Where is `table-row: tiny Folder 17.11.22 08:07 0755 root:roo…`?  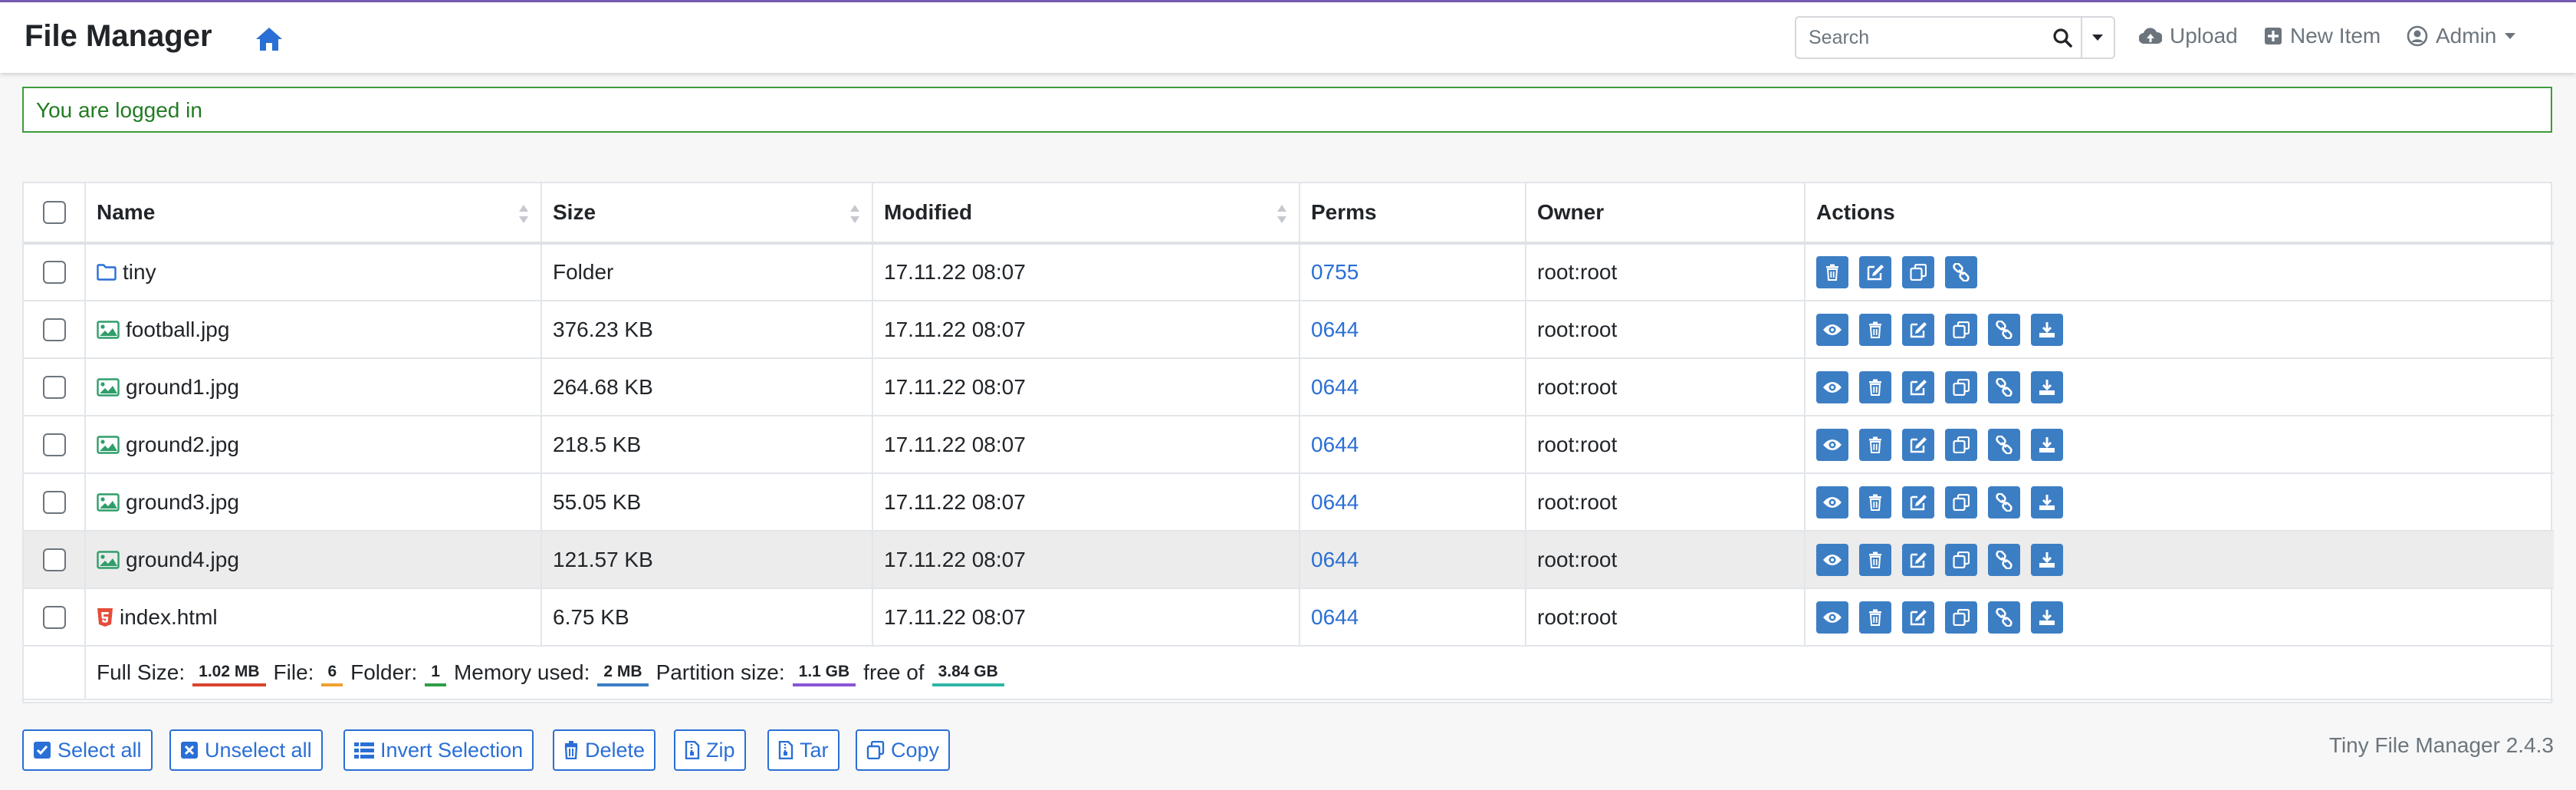
table-row: tiny Folder 17.11.22 08:07 0755 root:roo… is located at coordinates (1289, 272).